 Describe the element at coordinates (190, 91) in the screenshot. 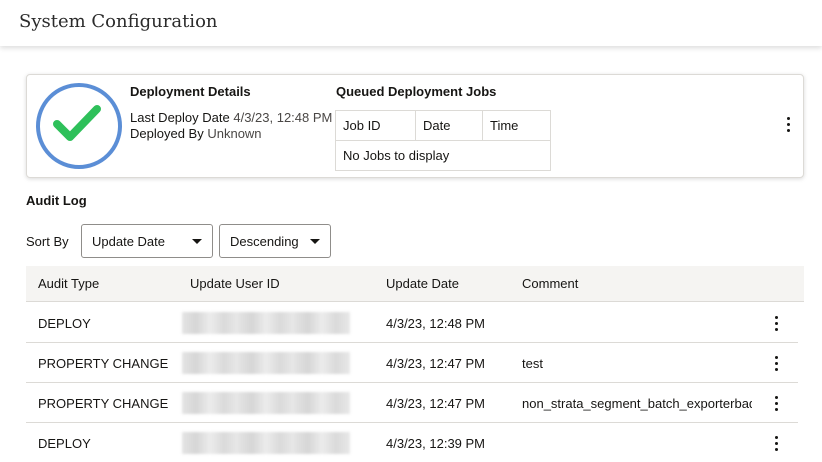

I see `deployment-details-heading: Deployment Details` at that location.